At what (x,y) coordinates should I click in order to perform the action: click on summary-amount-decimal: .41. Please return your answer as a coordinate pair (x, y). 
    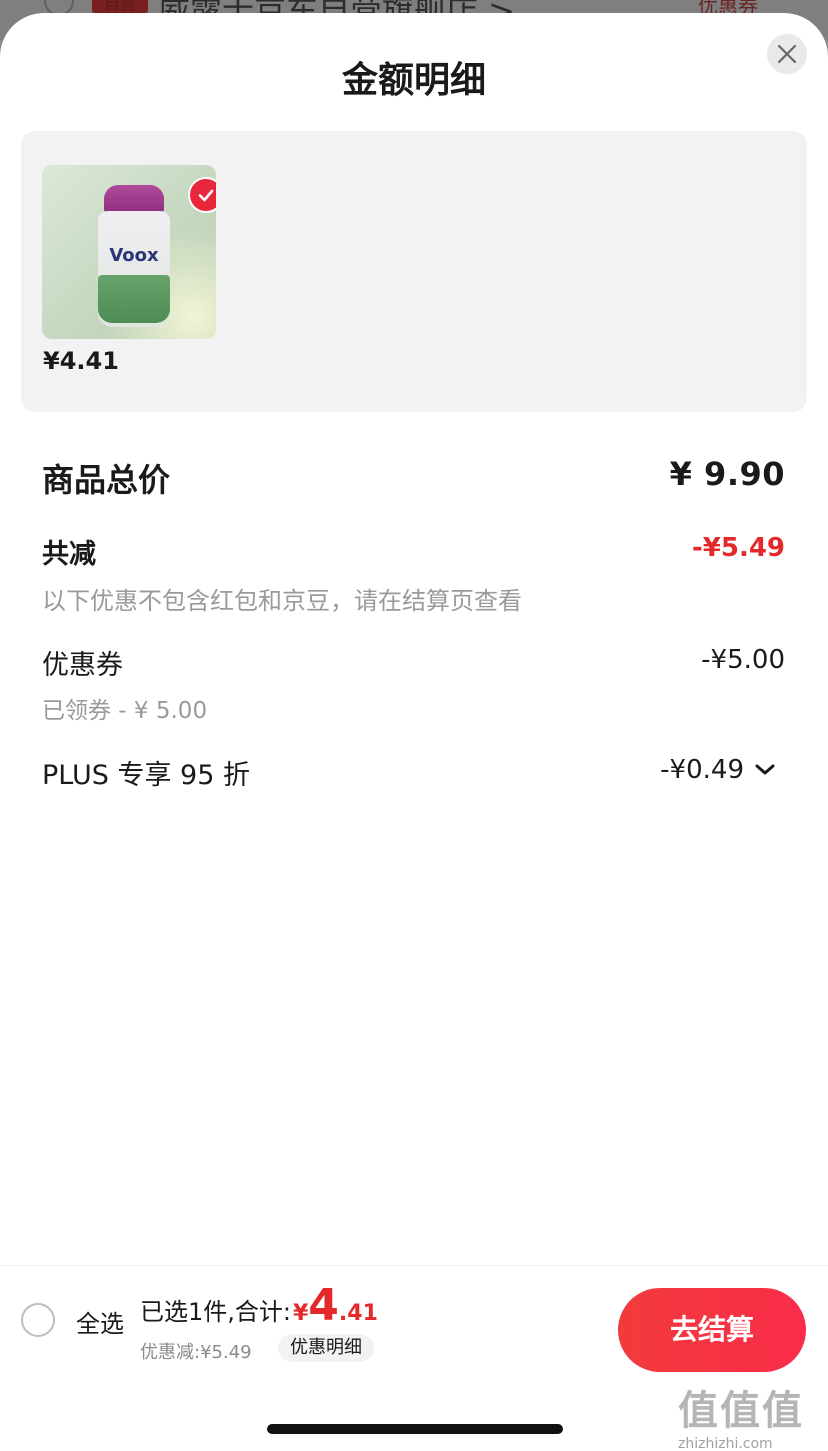
    Looking at the image, I should click on (358, 1313).